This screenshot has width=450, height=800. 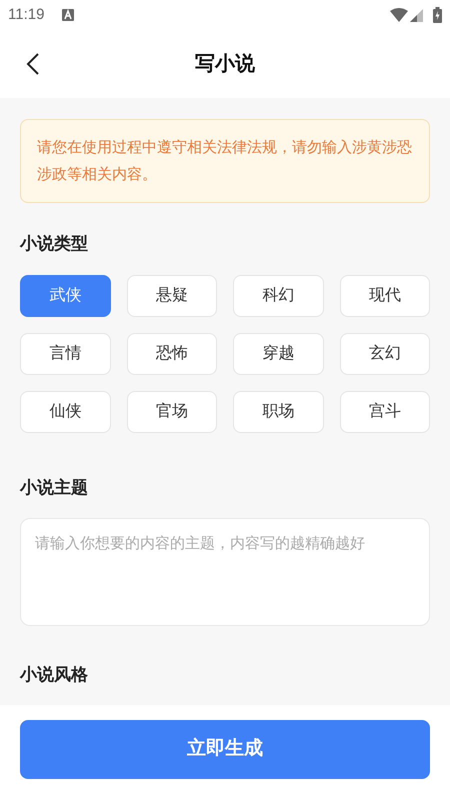 What do you see at coordinates (33, 64) in the screenshot?
I see `back-icon` at bounding box center [33, 64].